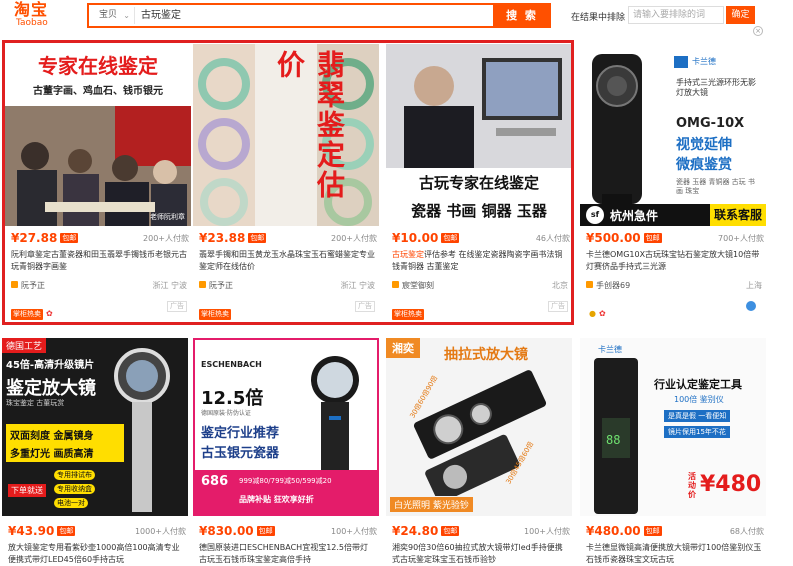  I want to click on price: ¥24.80 包邮, so click(426, 531).